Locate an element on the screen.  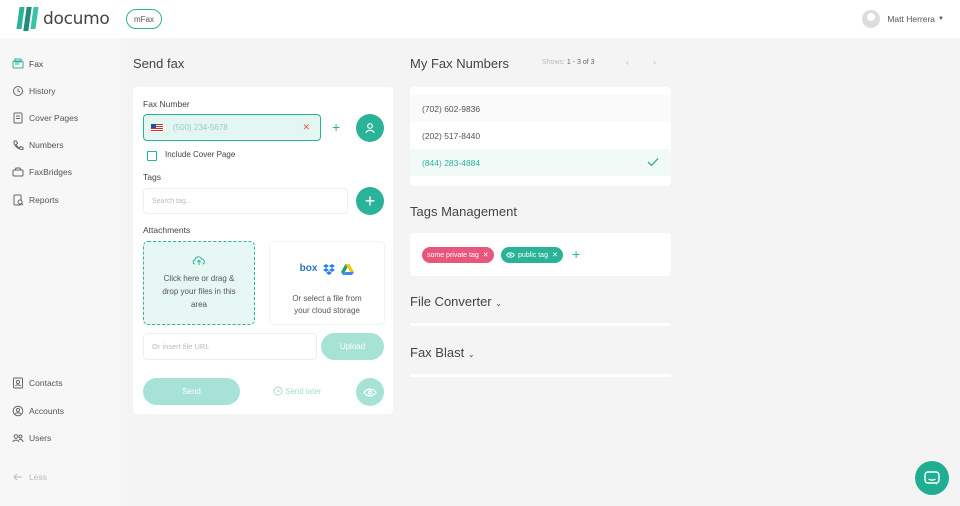
sidebar-item-label: History is located at coordinates (42, 91).